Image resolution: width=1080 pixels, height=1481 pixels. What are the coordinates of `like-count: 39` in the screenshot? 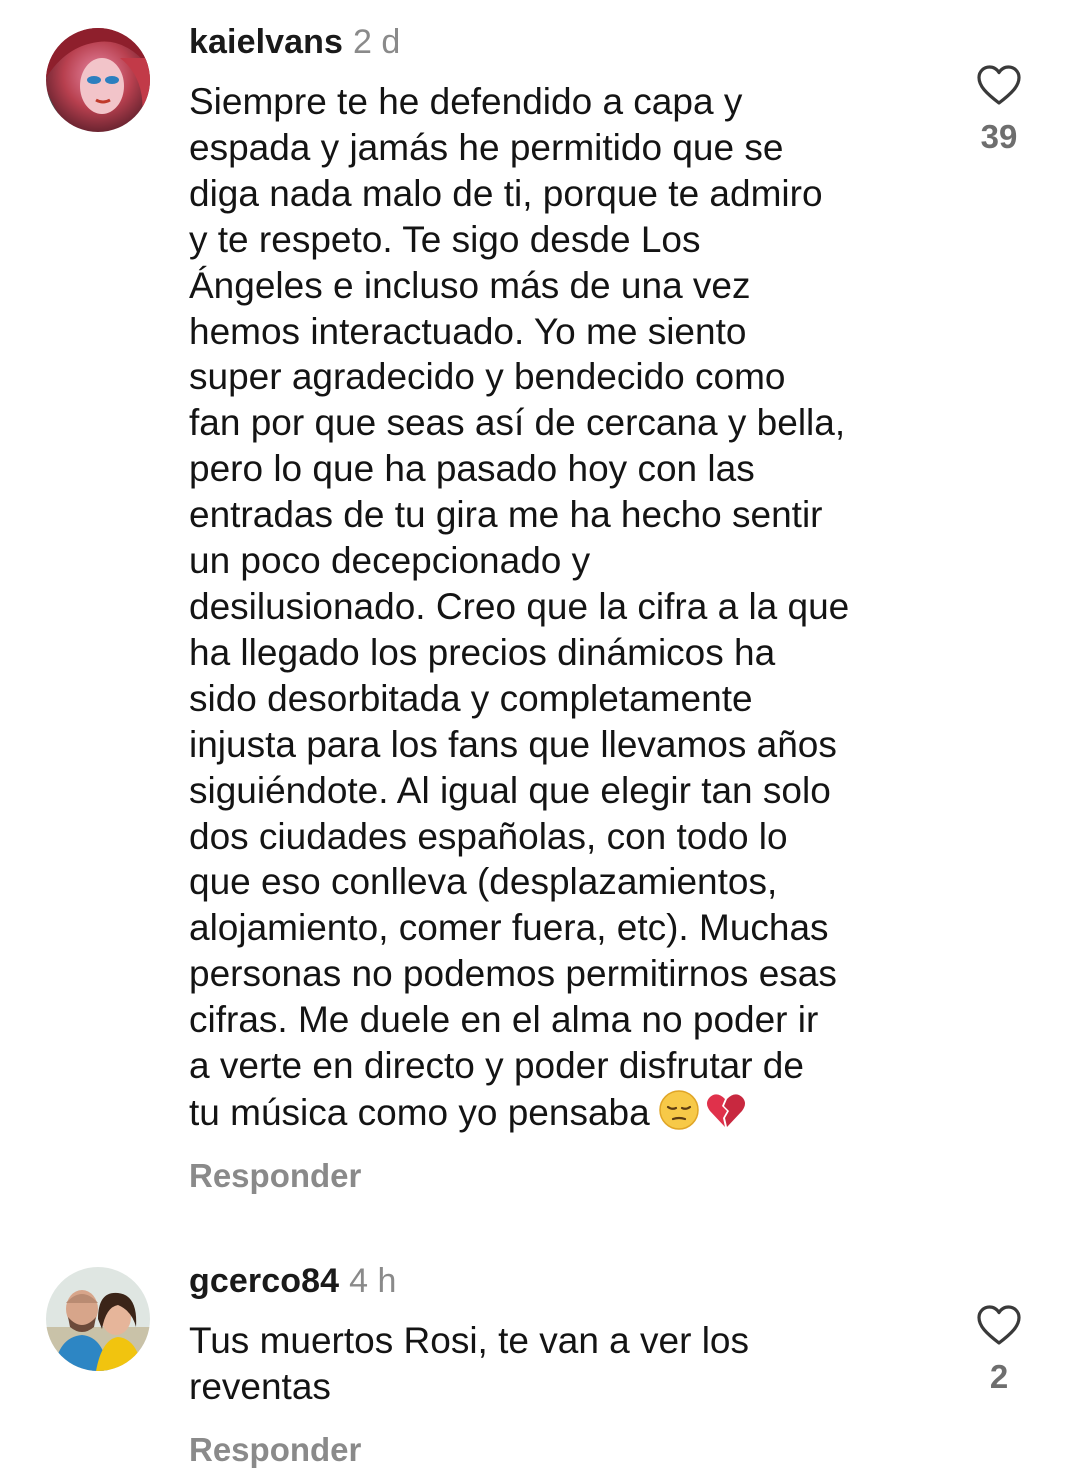 It's located at (999, 136).